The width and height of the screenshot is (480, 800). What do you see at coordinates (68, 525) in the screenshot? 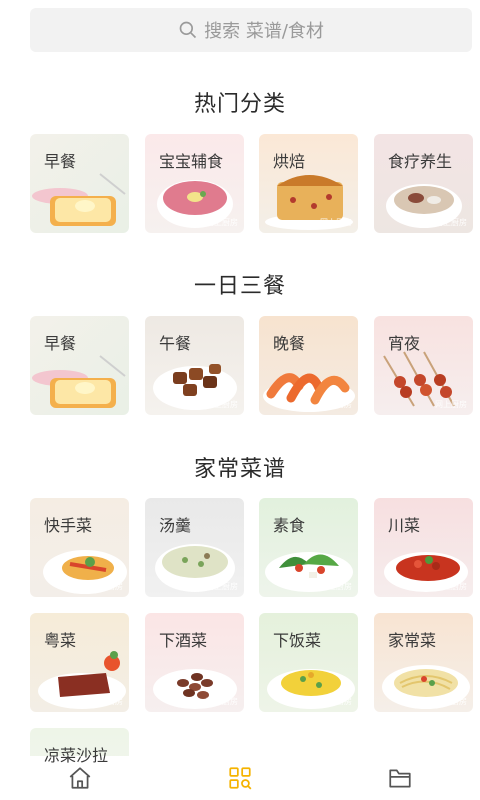
I see `recipe-label: 快手菜` at bounding box center [68, 525].